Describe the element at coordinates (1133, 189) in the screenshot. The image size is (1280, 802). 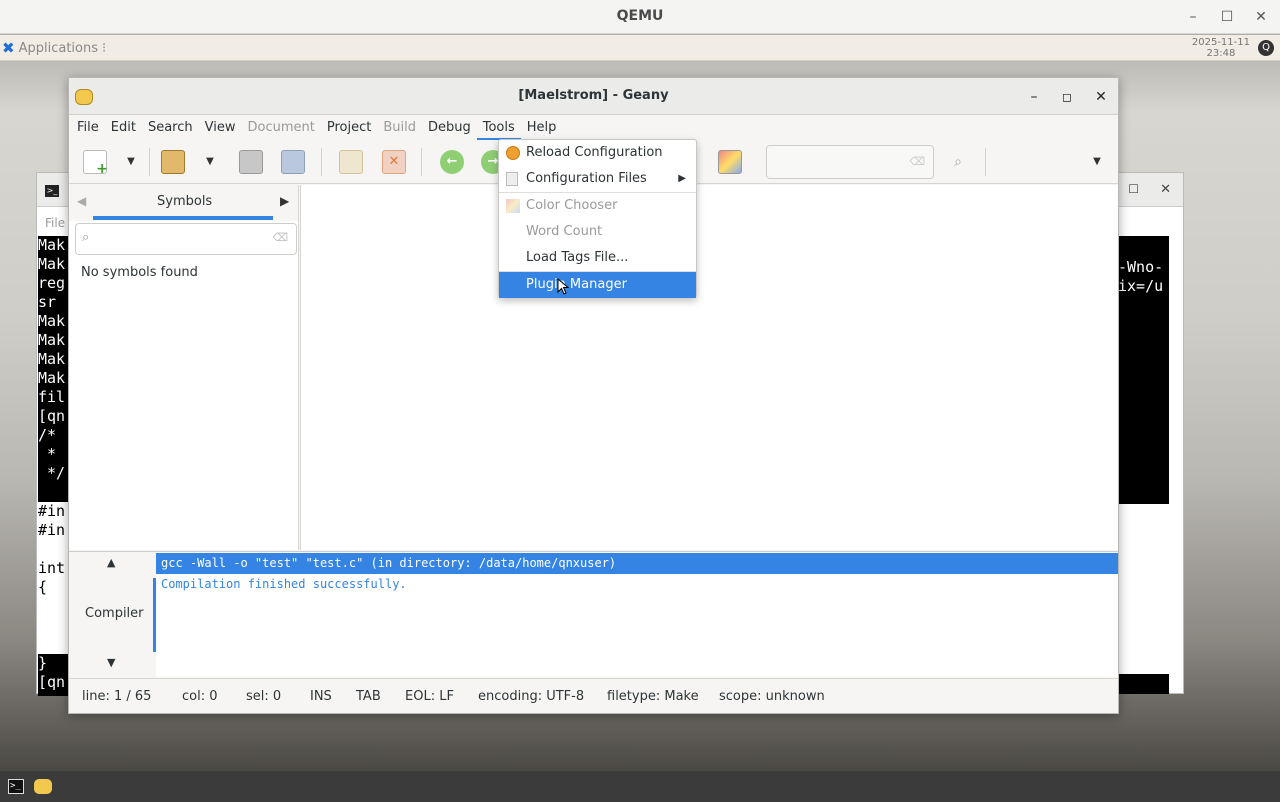
I see `terminal-maximize-icon: ☐` at that location.